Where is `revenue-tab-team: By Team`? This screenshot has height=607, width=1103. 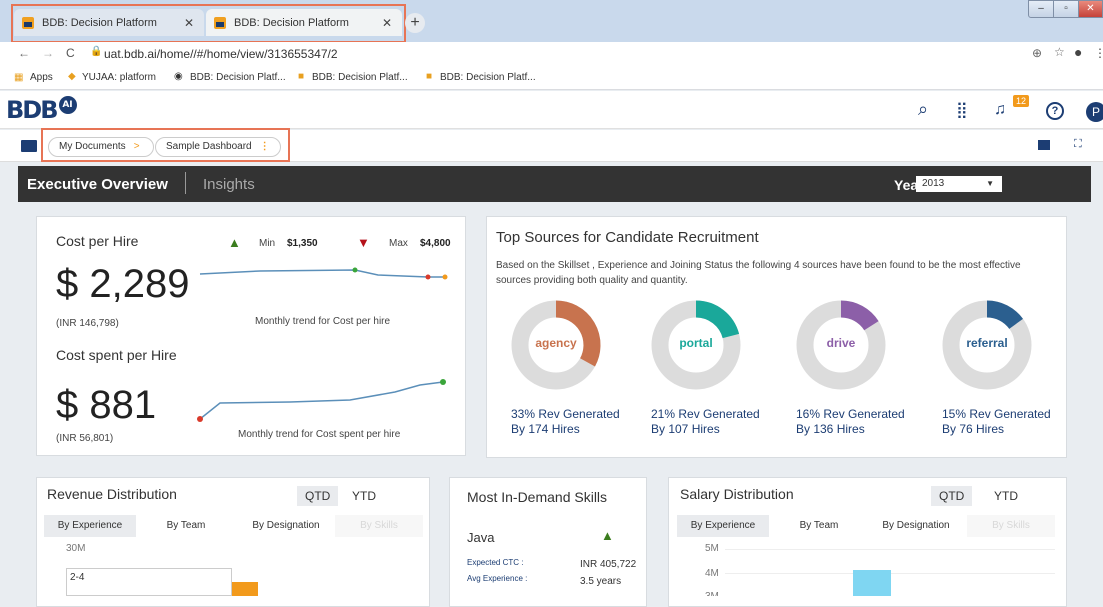
revenue-tab-team: By Team is located at coordinates (186, 526).